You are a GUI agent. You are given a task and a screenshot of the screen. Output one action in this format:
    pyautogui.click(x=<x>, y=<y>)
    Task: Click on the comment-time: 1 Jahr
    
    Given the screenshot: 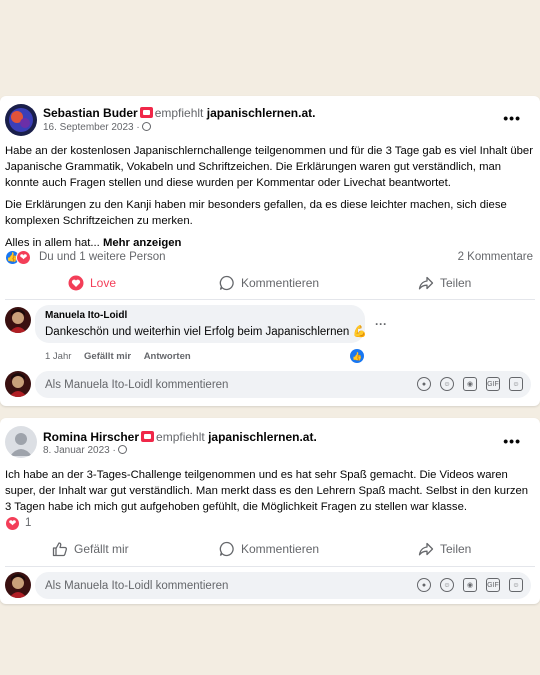 What is the action you would take?
    pyautogui.click(x=58, y=356)
    